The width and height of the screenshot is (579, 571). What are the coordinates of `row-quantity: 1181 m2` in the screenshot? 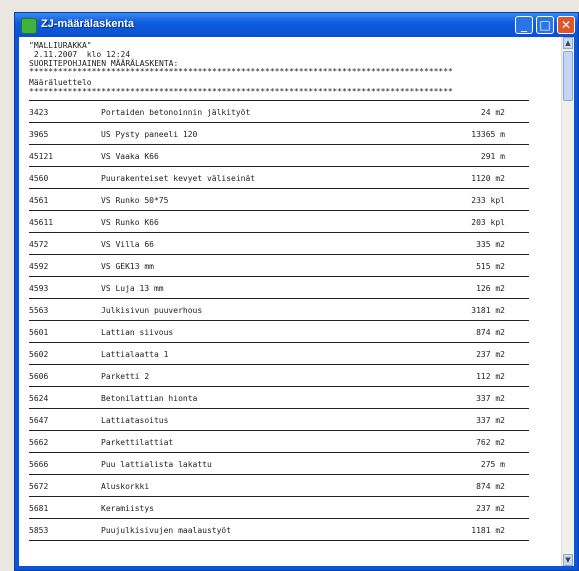 It's located at (488, 530).